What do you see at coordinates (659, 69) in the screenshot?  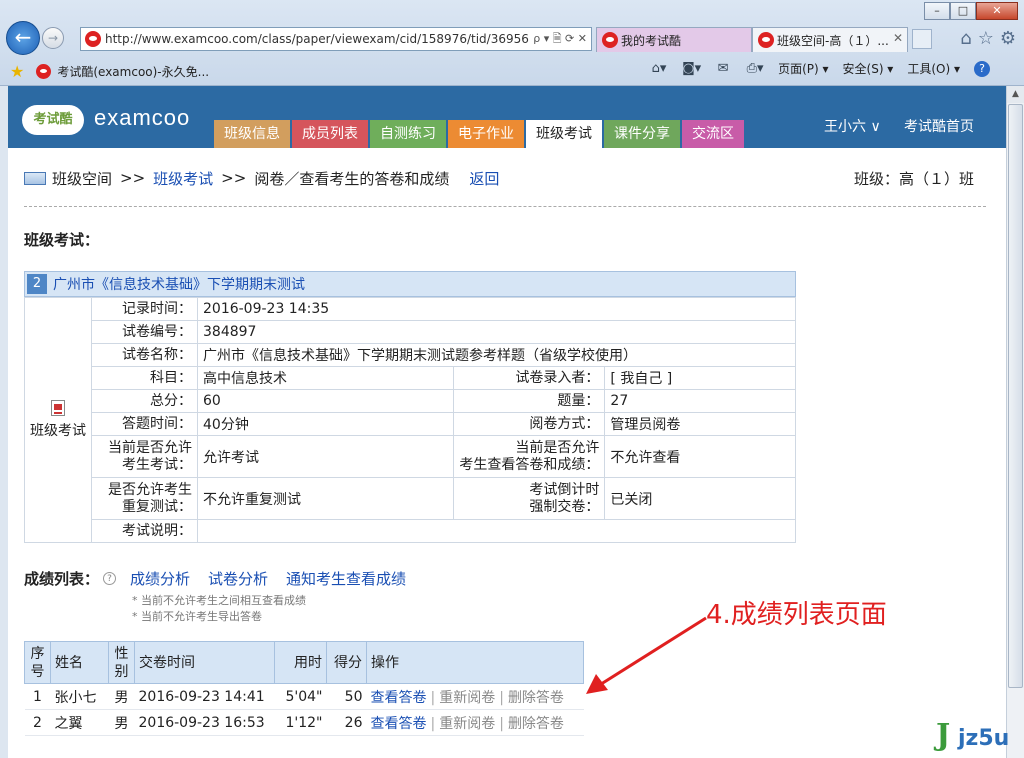 I see `home-icon: ⌂▾` at bounding box center [659, 69].